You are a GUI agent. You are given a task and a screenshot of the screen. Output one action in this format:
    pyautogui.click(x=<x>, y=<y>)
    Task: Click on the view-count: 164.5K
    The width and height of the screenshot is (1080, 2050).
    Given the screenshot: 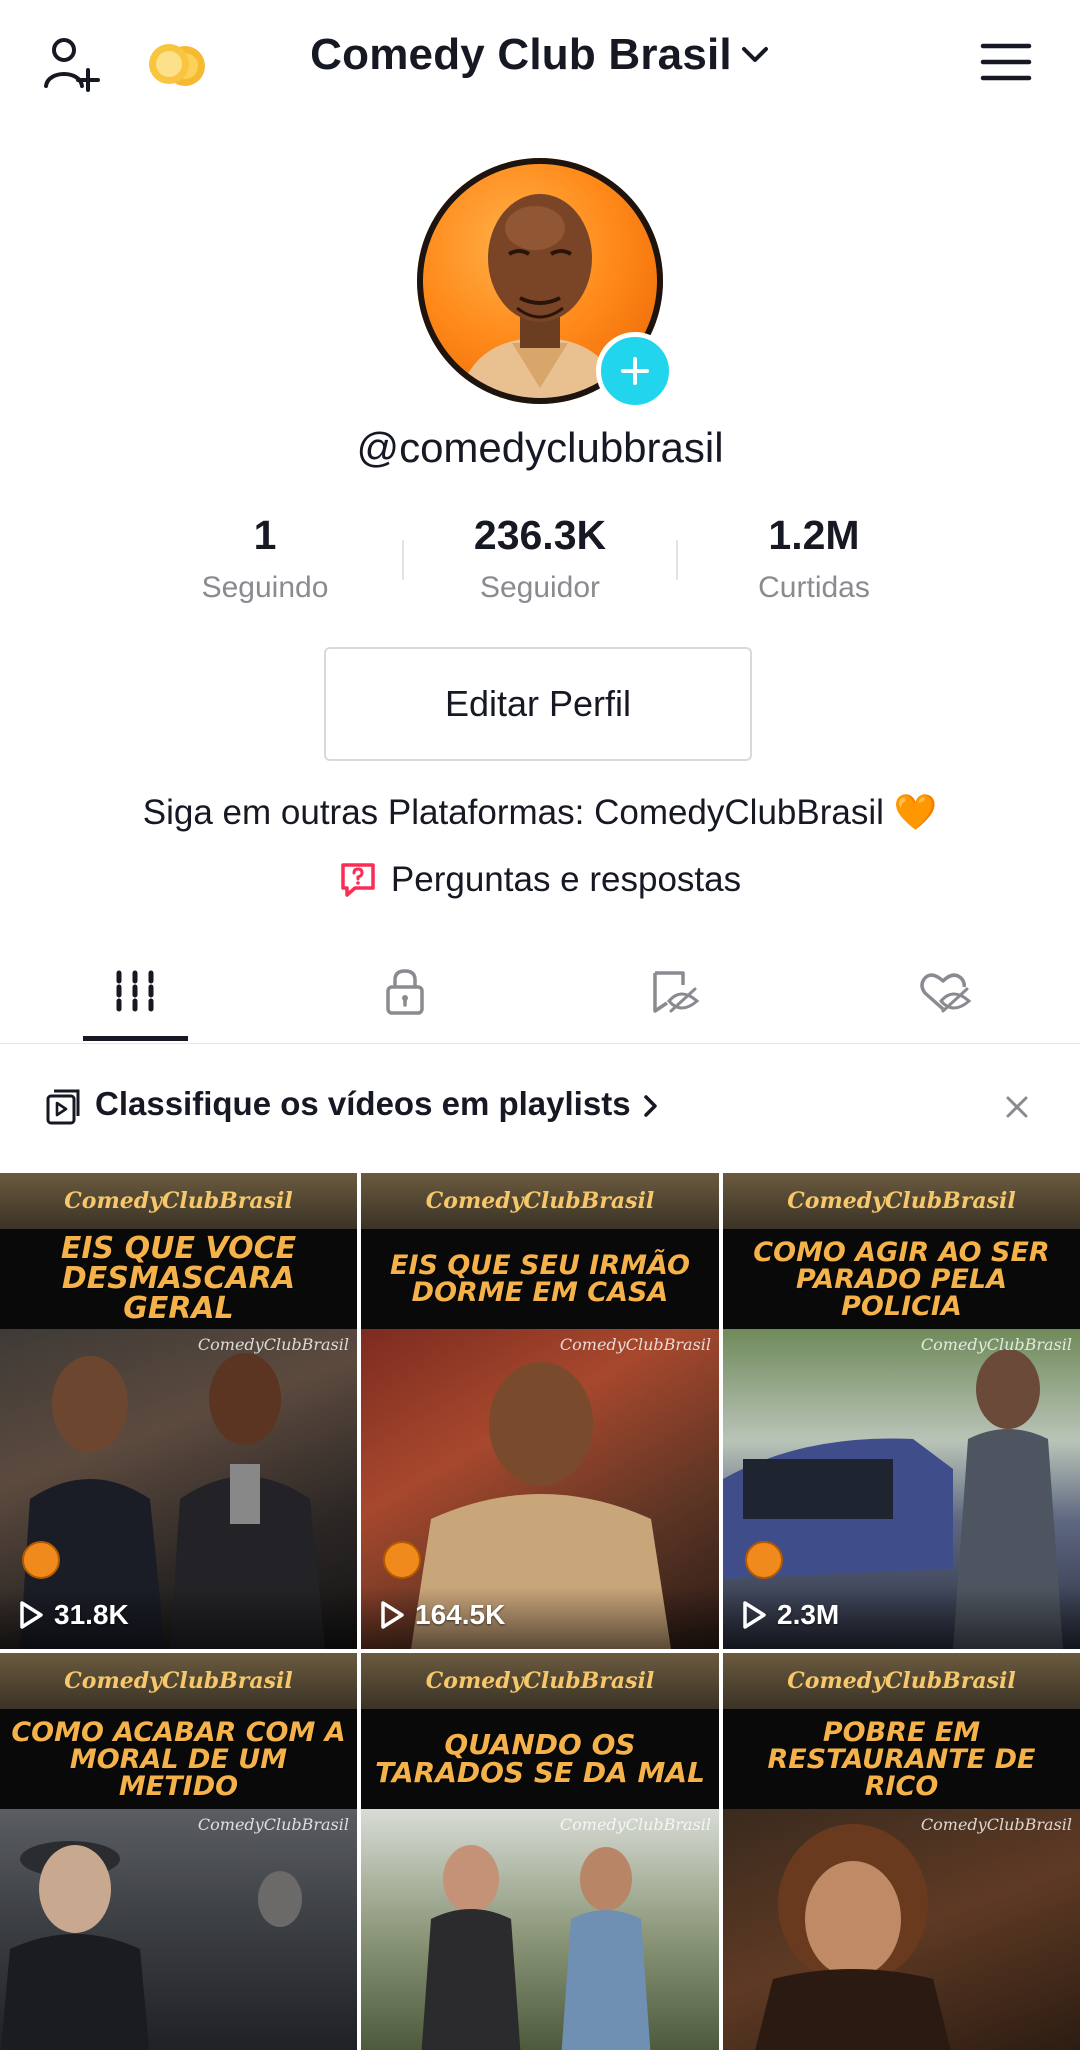 What is the action you would take?
    pyautogui.click(x=442, y=1615)
    